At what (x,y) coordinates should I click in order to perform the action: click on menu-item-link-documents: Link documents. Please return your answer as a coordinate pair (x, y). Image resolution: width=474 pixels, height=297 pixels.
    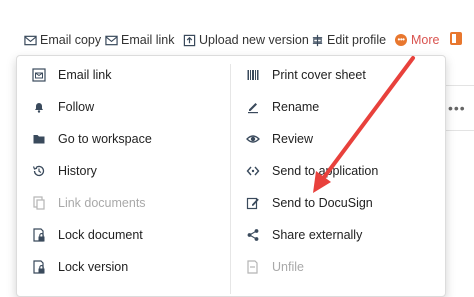
    Looking at the image, I should click on (89, 203).